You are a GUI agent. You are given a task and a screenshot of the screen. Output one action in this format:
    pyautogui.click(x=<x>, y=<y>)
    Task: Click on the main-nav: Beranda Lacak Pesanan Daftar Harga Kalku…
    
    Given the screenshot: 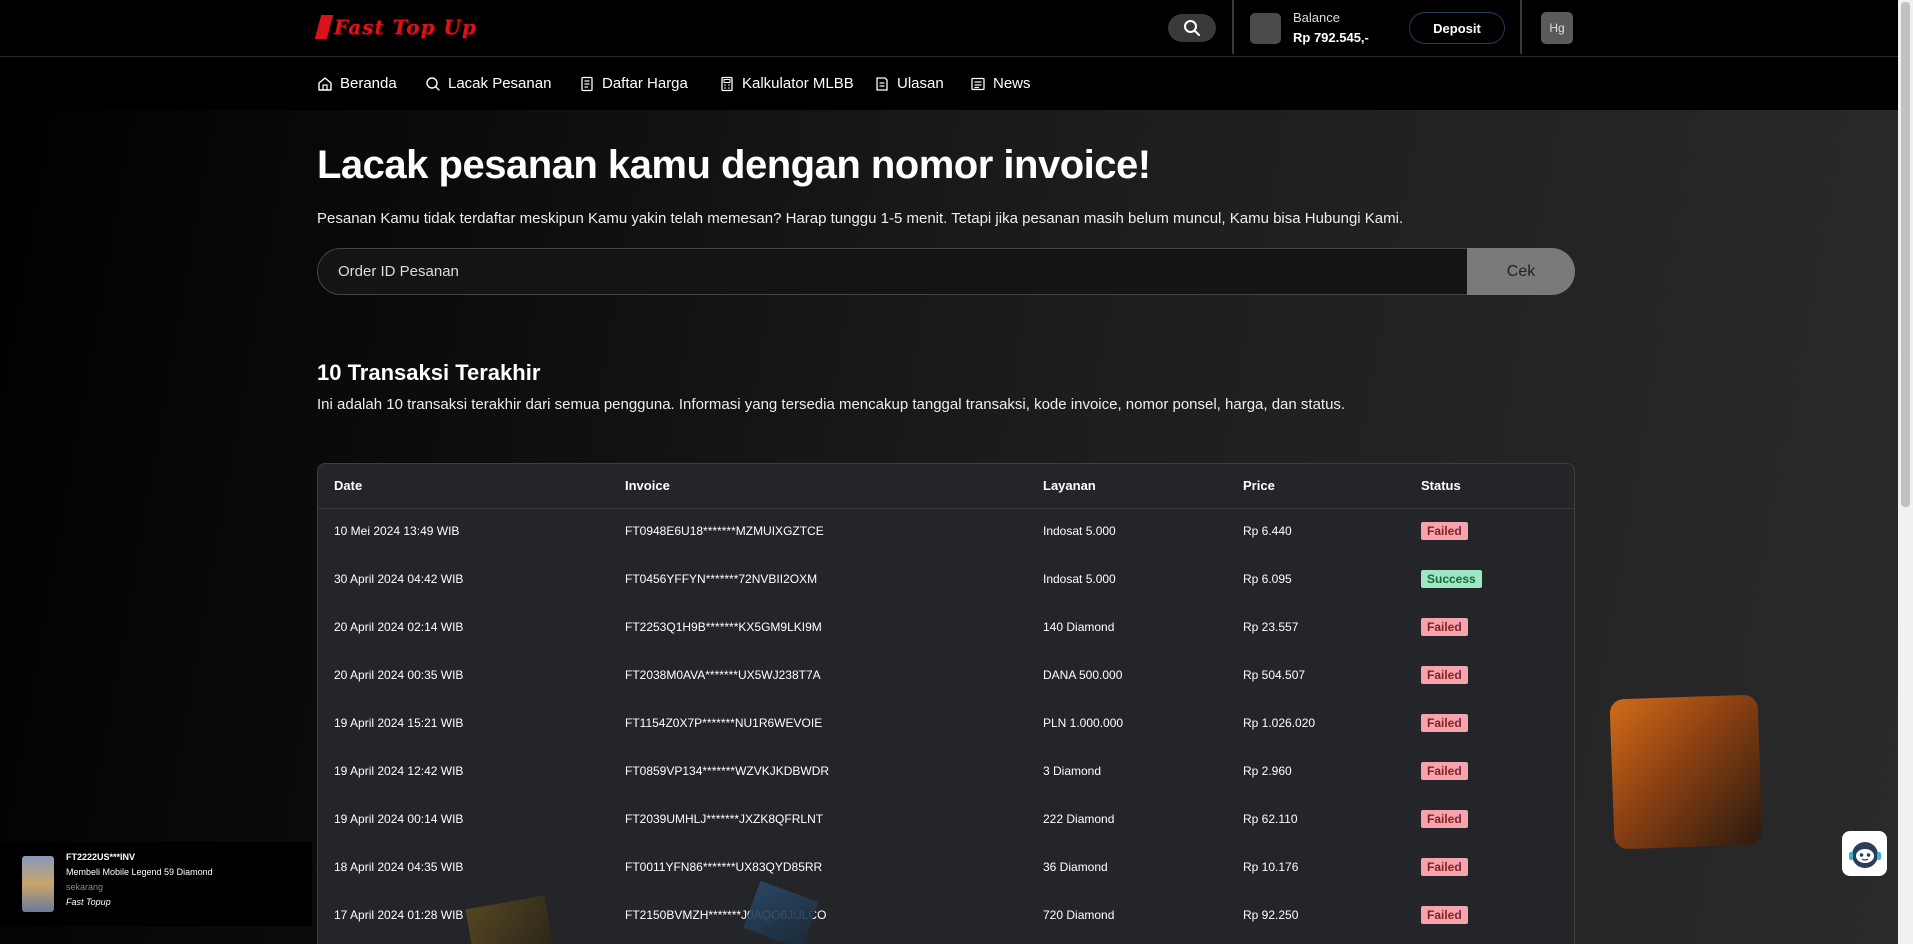 What is the action you would take?
    pyautogui.click(x=949, y=83)
    